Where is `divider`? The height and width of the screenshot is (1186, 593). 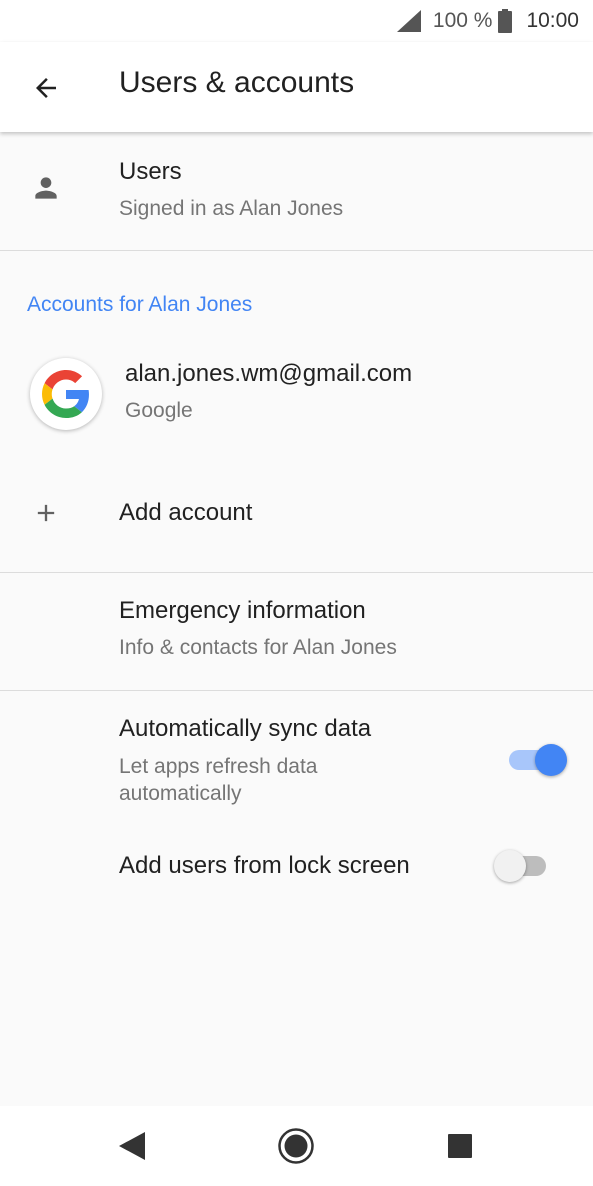
divider is located at coordinates (296, 250).